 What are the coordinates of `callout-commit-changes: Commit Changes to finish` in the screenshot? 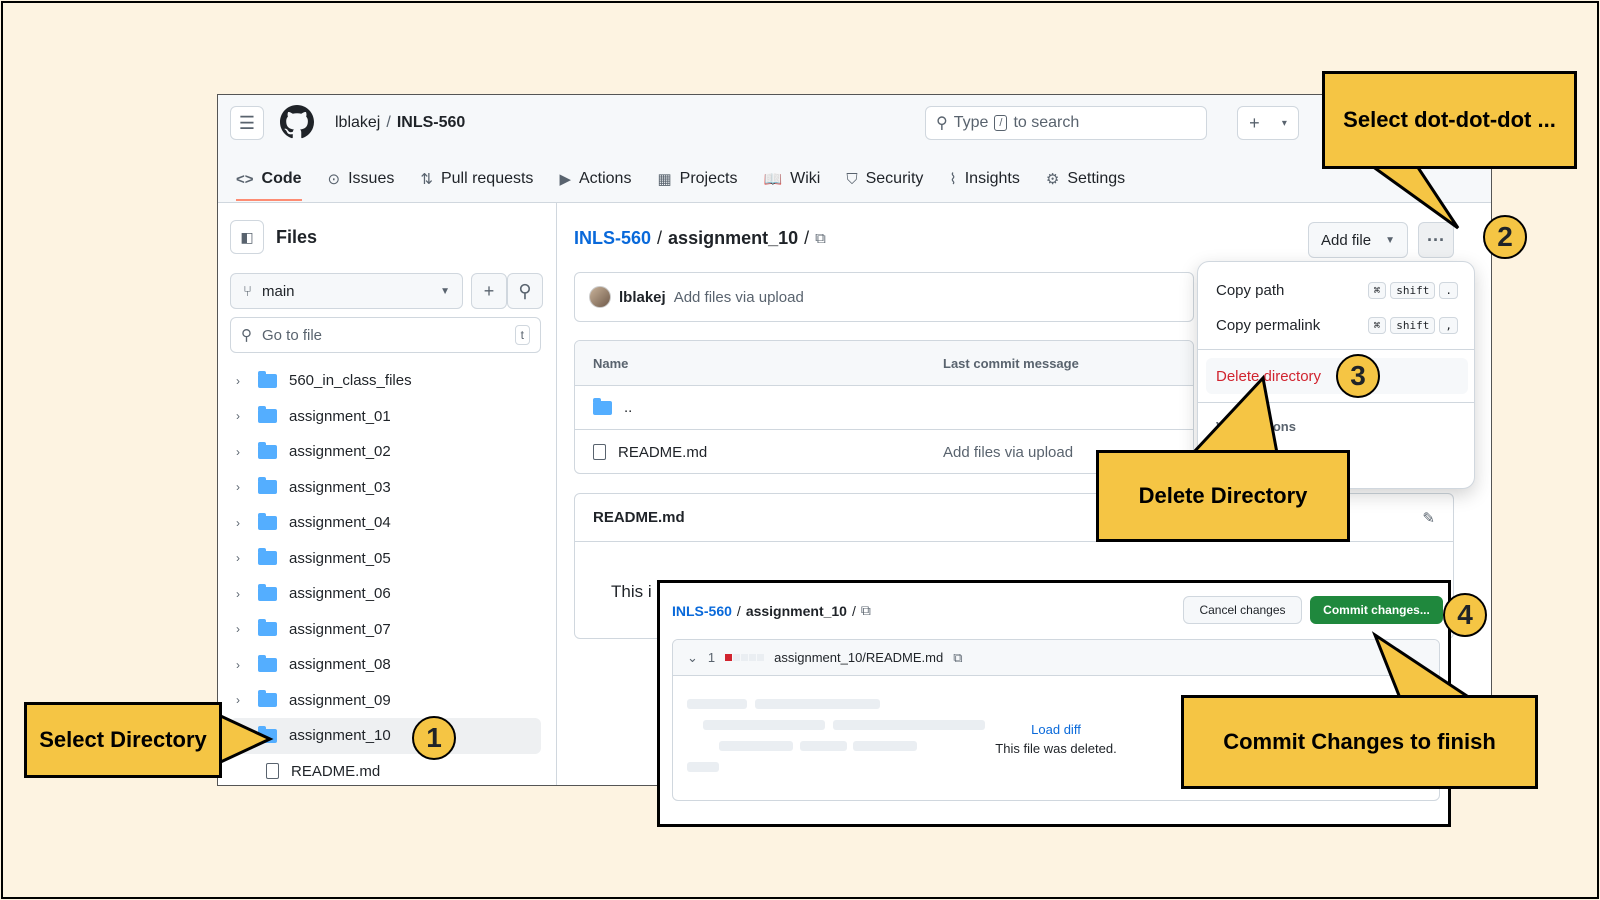 It's located at (1359, 742).